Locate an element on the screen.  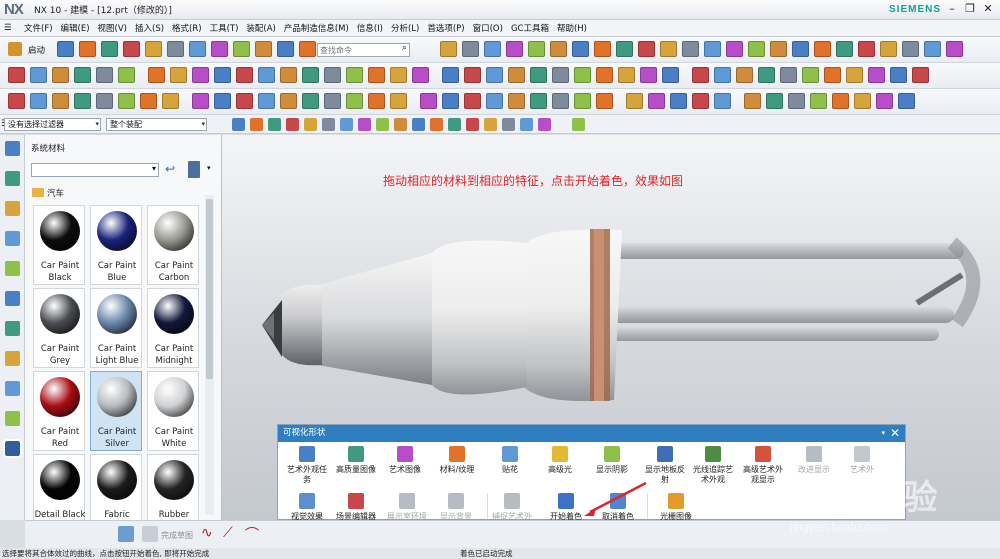
menu-item: 产品制造信息(M) is located at coordinates (316, 28).